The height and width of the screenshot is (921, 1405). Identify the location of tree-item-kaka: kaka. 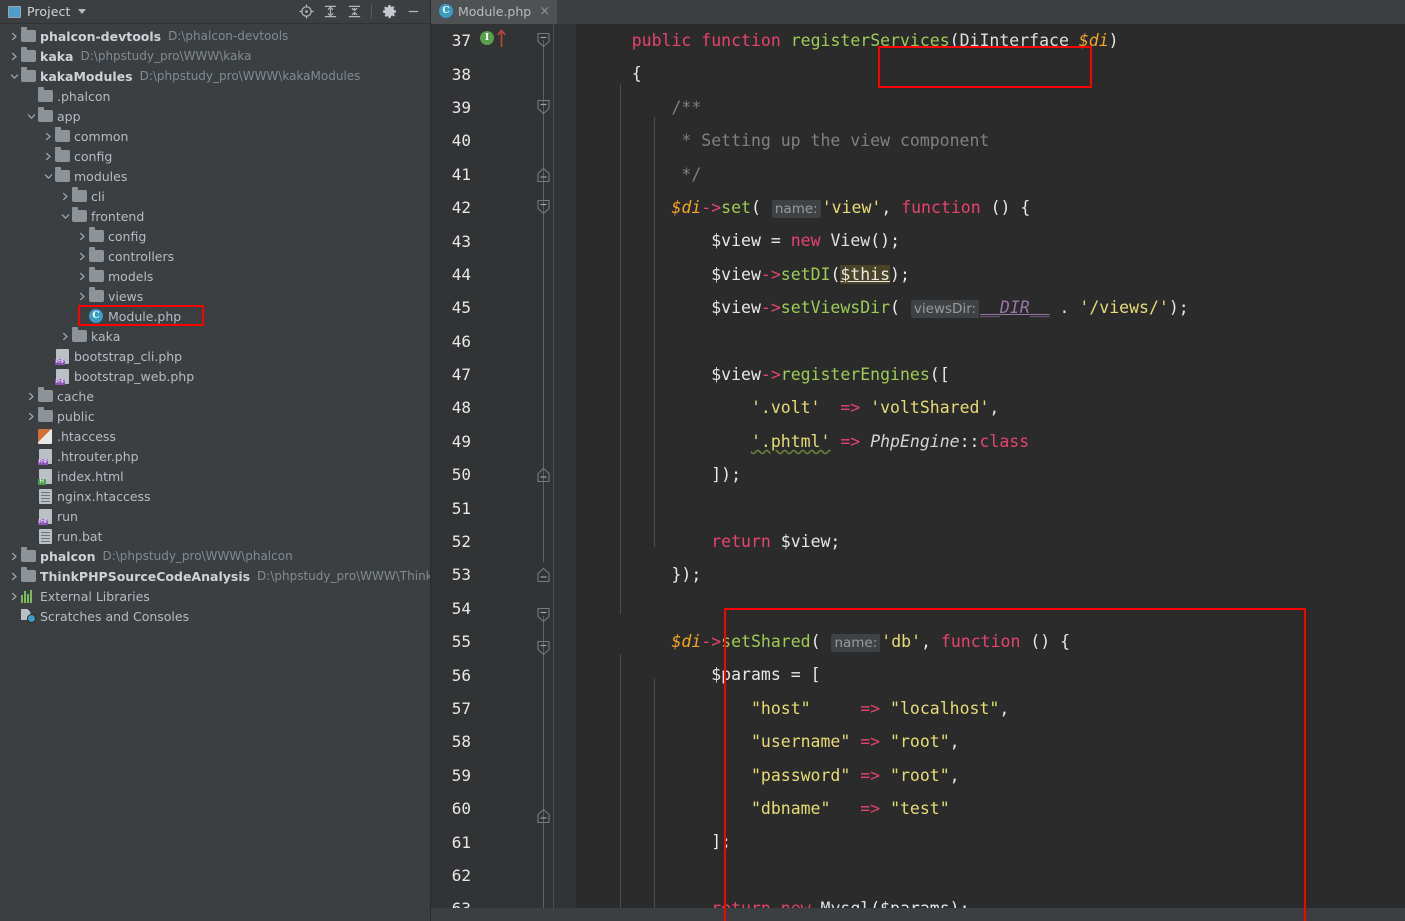
(215, 336).